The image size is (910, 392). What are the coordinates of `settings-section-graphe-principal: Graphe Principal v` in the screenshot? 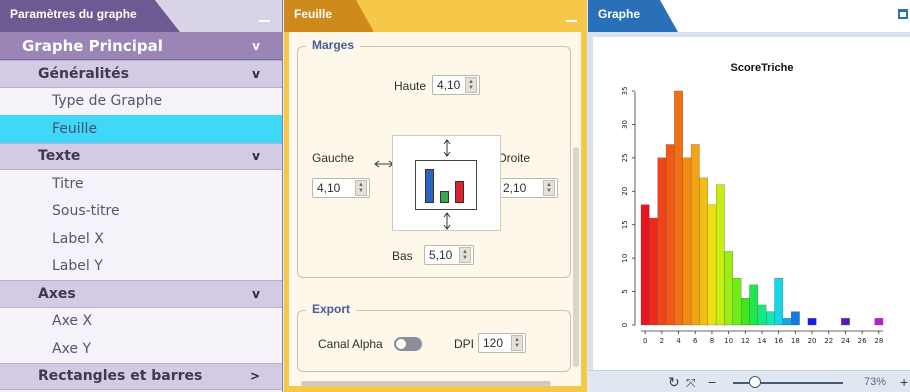 It's located at (141, 46).